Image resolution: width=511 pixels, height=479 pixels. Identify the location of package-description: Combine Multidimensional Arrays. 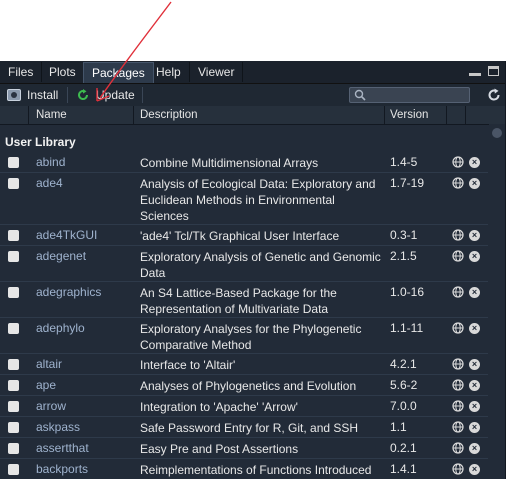
(229, 163).